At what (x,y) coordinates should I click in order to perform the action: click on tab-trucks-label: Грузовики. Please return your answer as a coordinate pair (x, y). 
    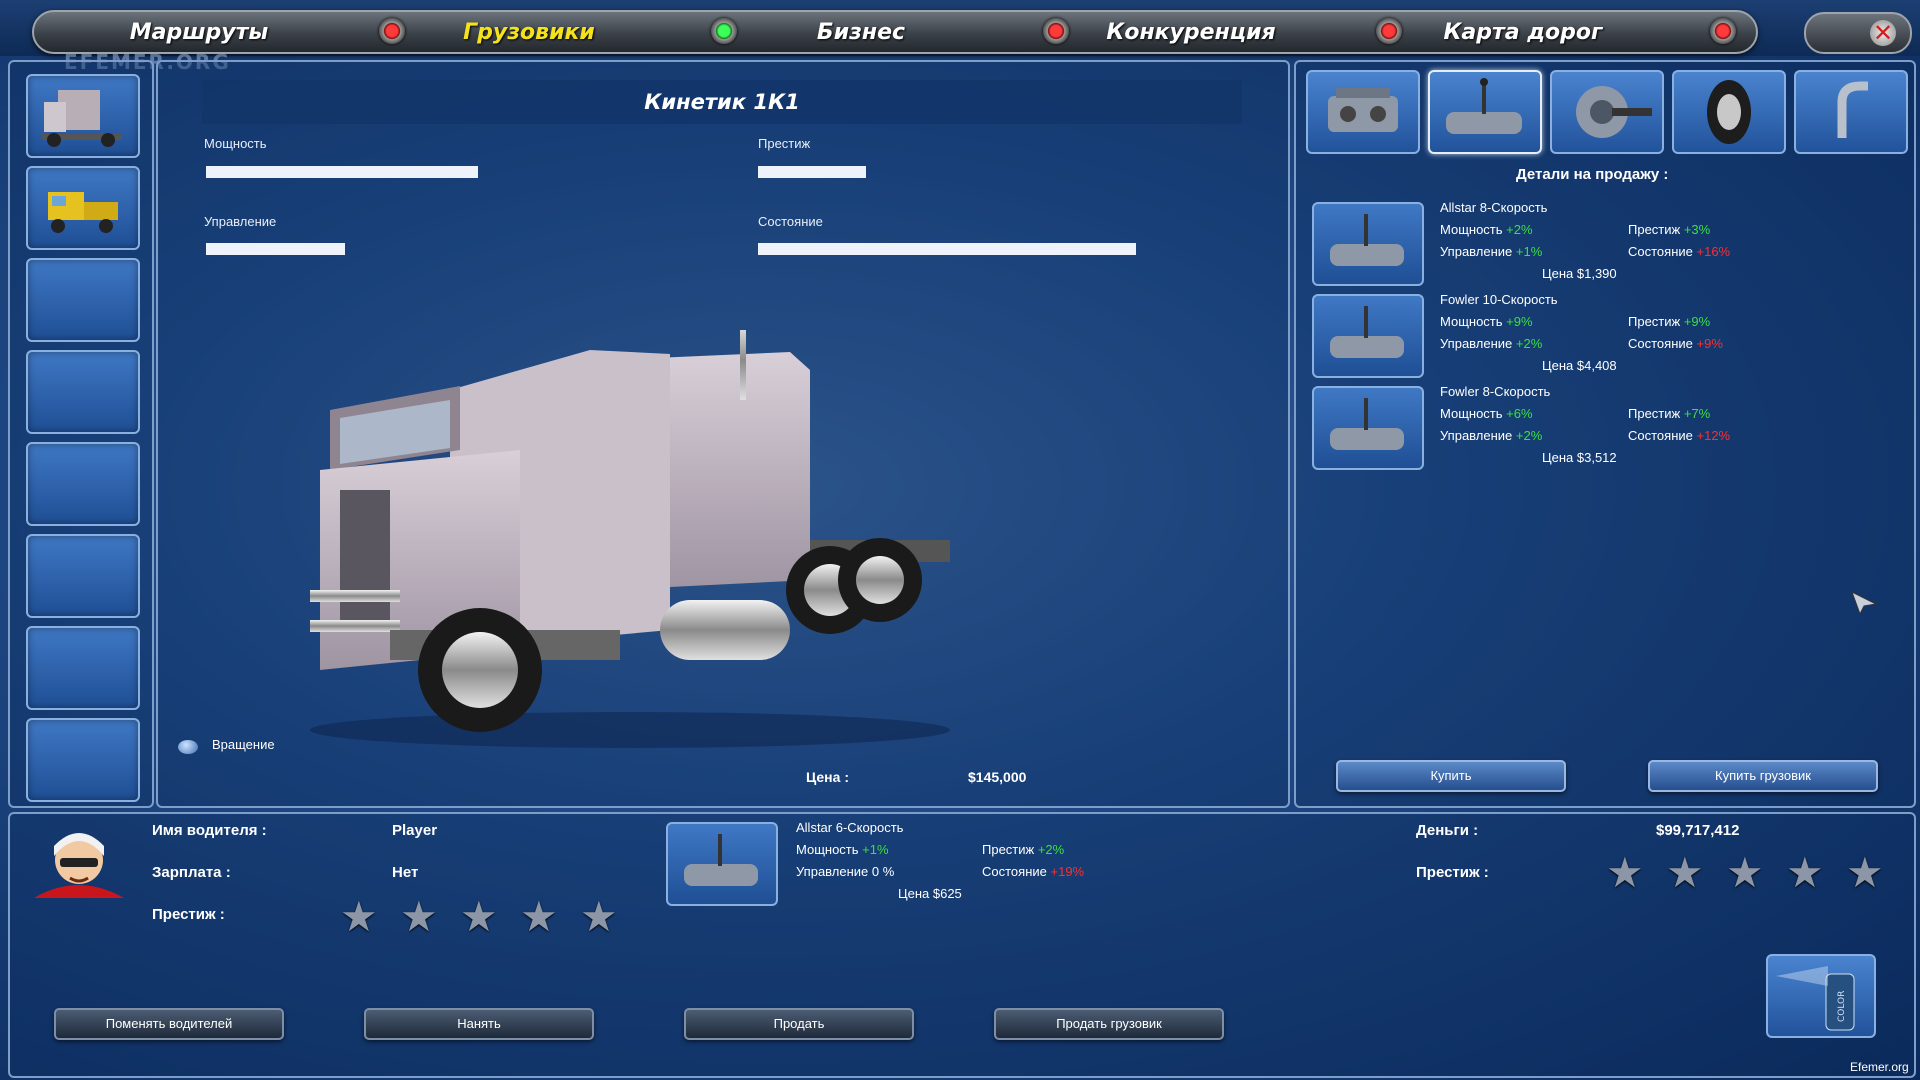
    Looking at the image, I should click on (529, 32).